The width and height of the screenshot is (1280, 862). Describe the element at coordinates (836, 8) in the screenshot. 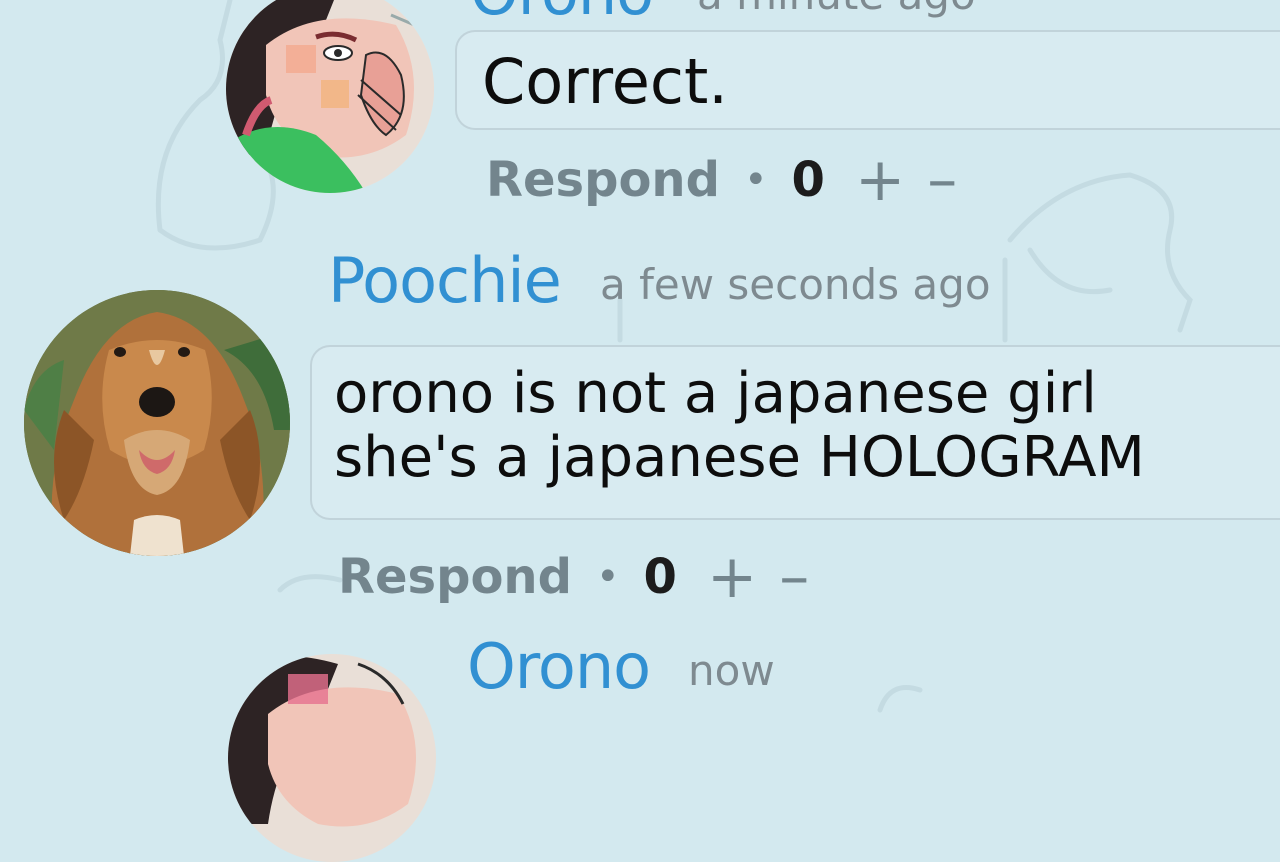

I see `comment-timestamp: a minute ago` at that location.